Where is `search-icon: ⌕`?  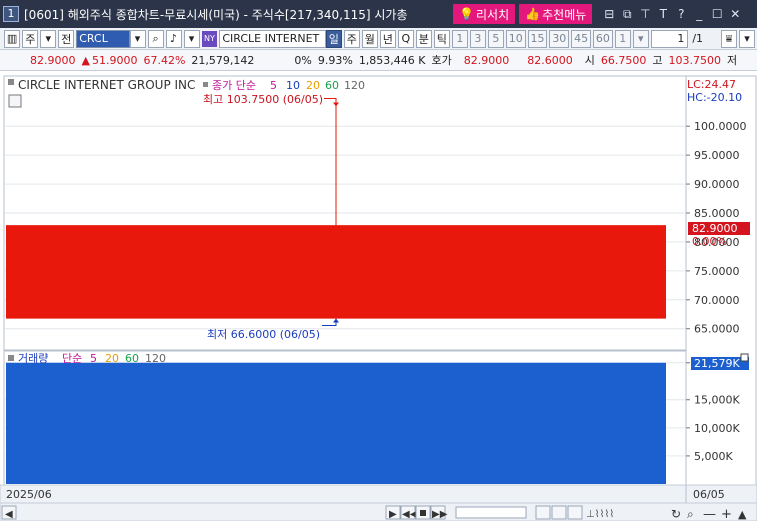 search-icon: ⌕ is located at coordinates (155, 38).